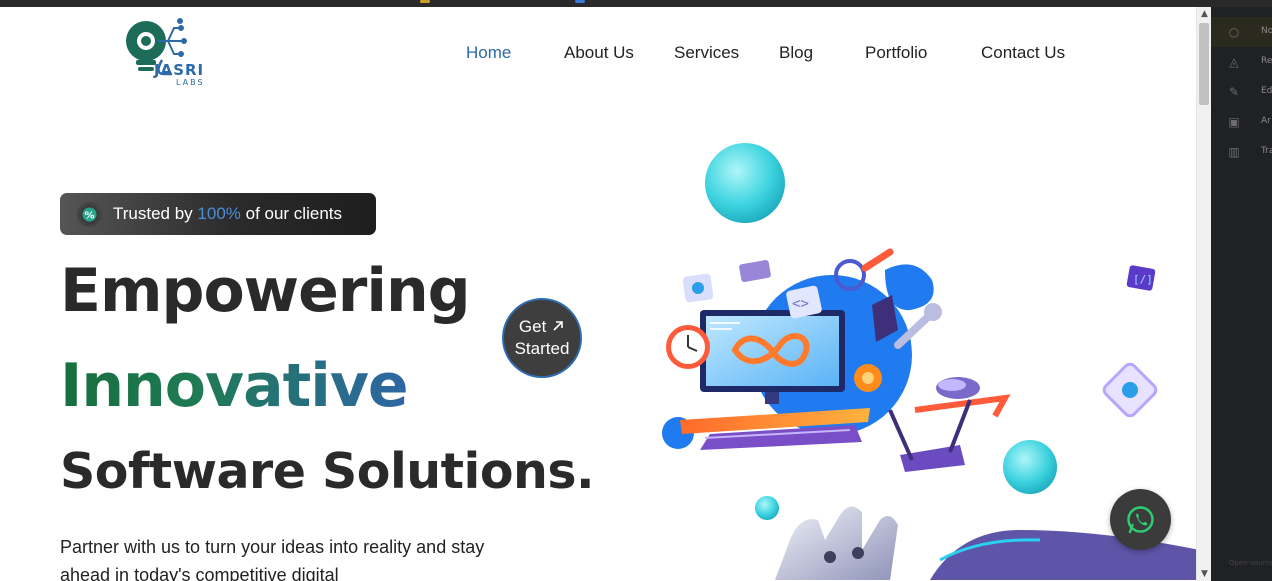 The height and width of the screenshot is (581, 1272). What do you see at coordinates (265, 291) in the screenshot?
I see `hero-title-line1: Empowering` at bounding box center [265, 291].